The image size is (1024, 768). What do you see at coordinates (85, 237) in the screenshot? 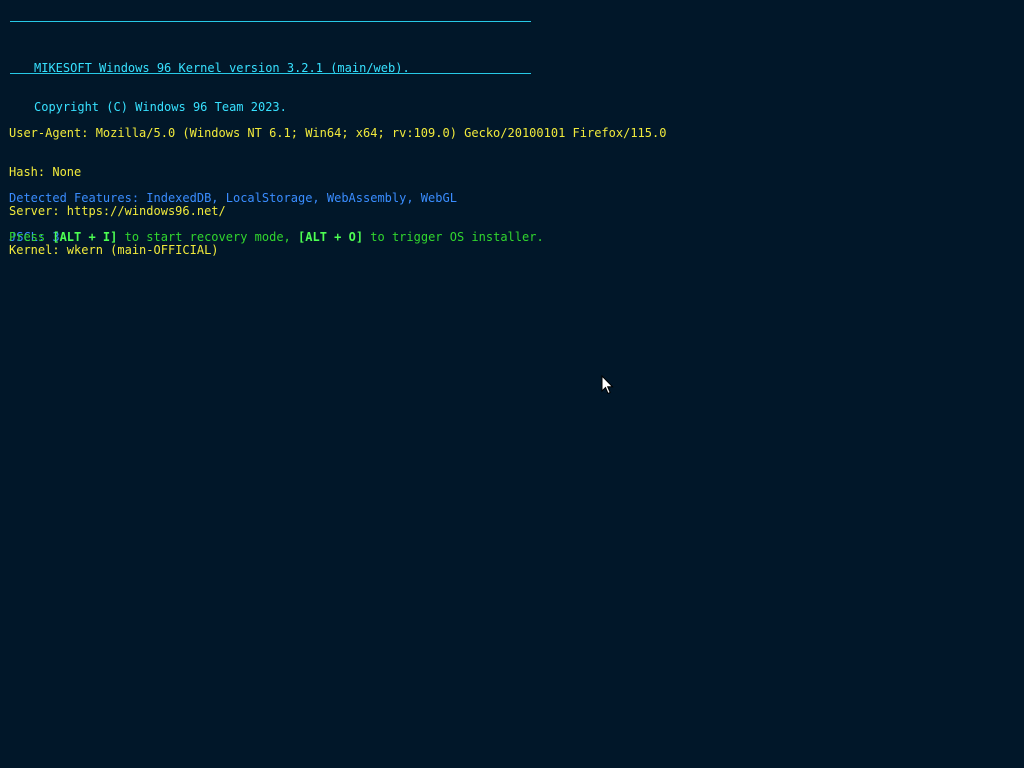
I see `recovery-key-hint: [ALT + I]` at bounding box center [85, 237].